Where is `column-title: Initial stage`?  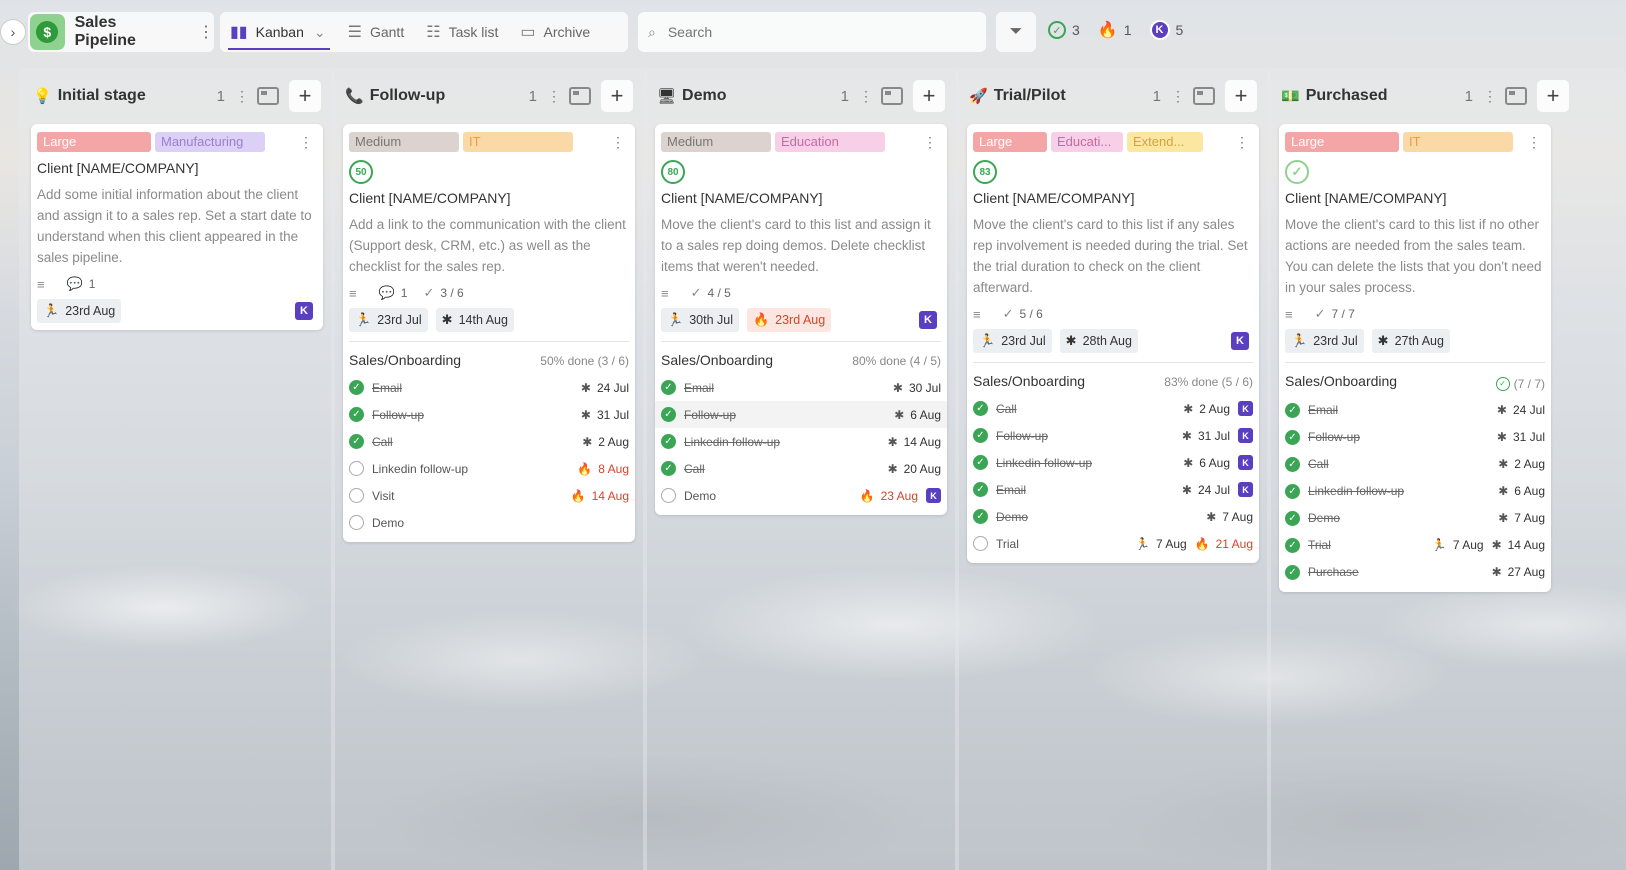 column-title: Initial stage is located at coordinates (137, 96).